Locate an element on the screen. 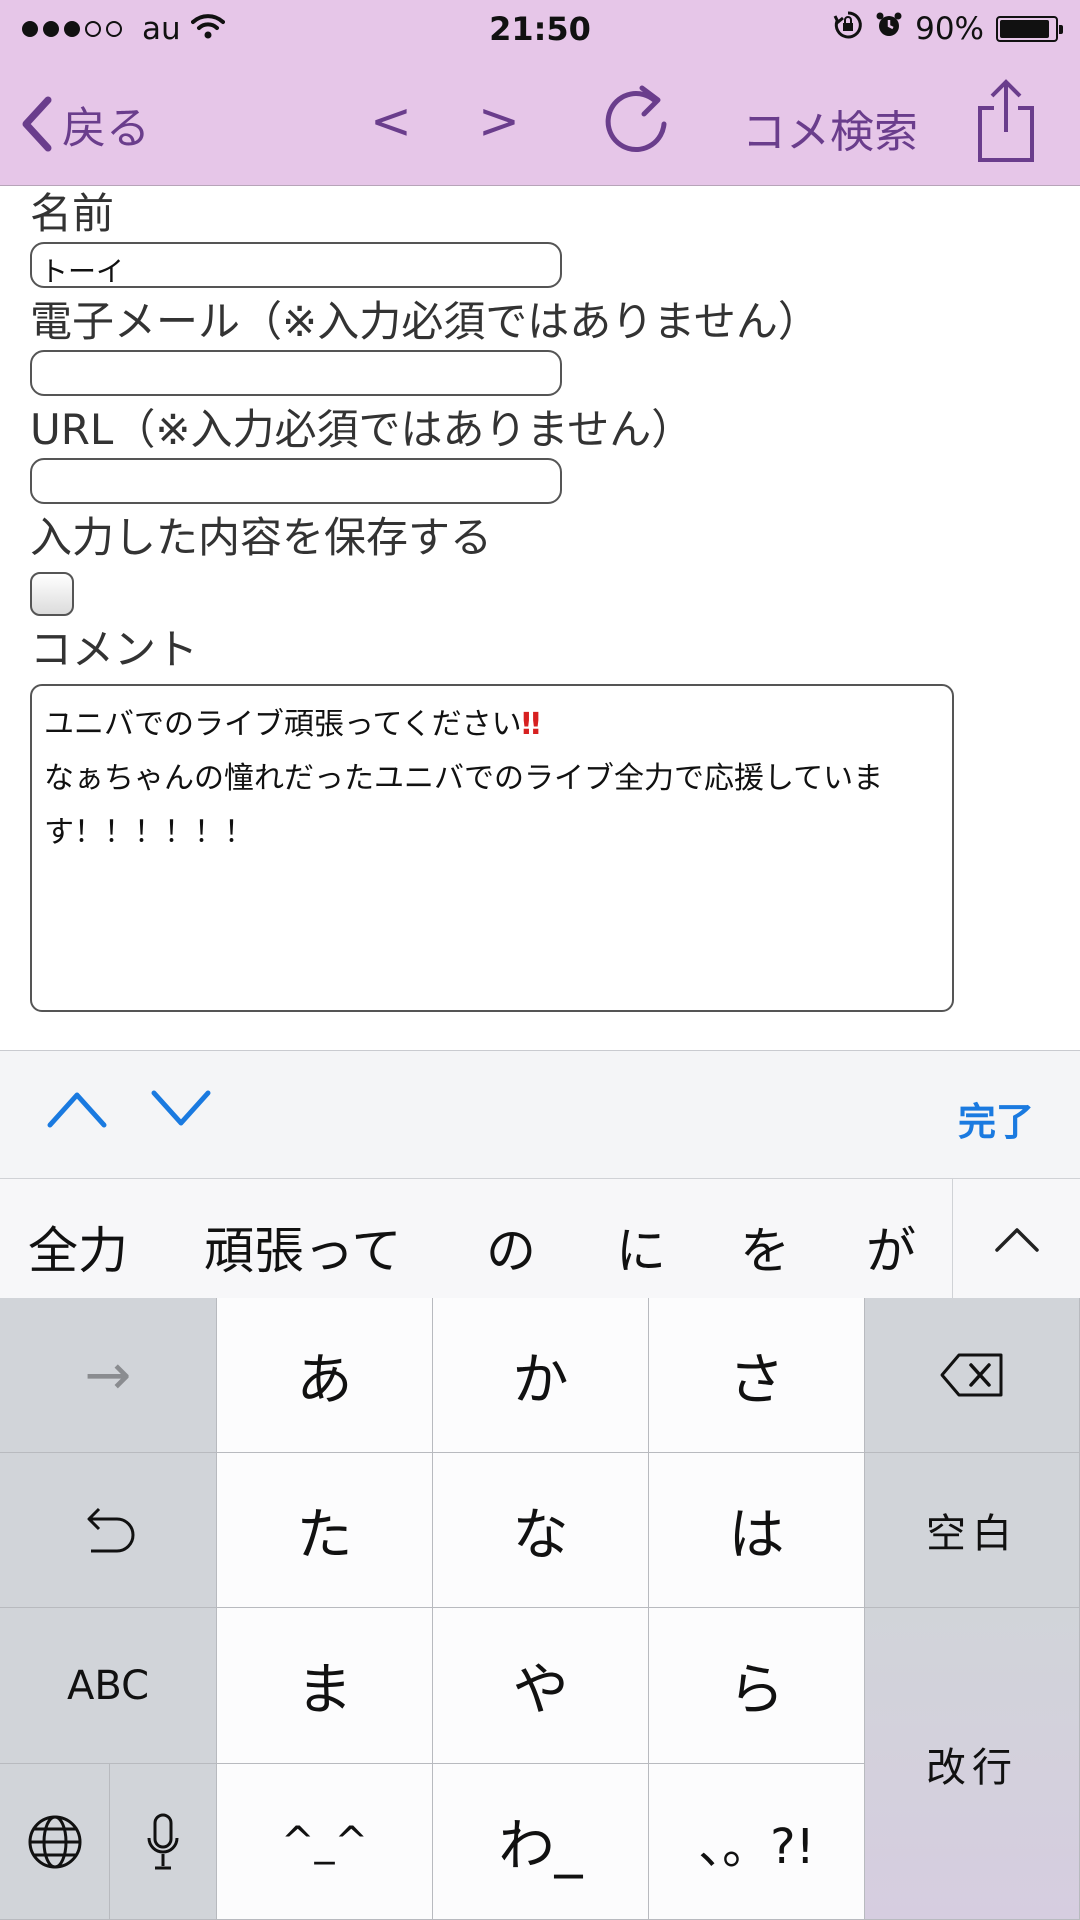 This screenshot has height=1920, width=1080. url-label: URL（※入力必須ではありません） is located at coordinates (362, 429).